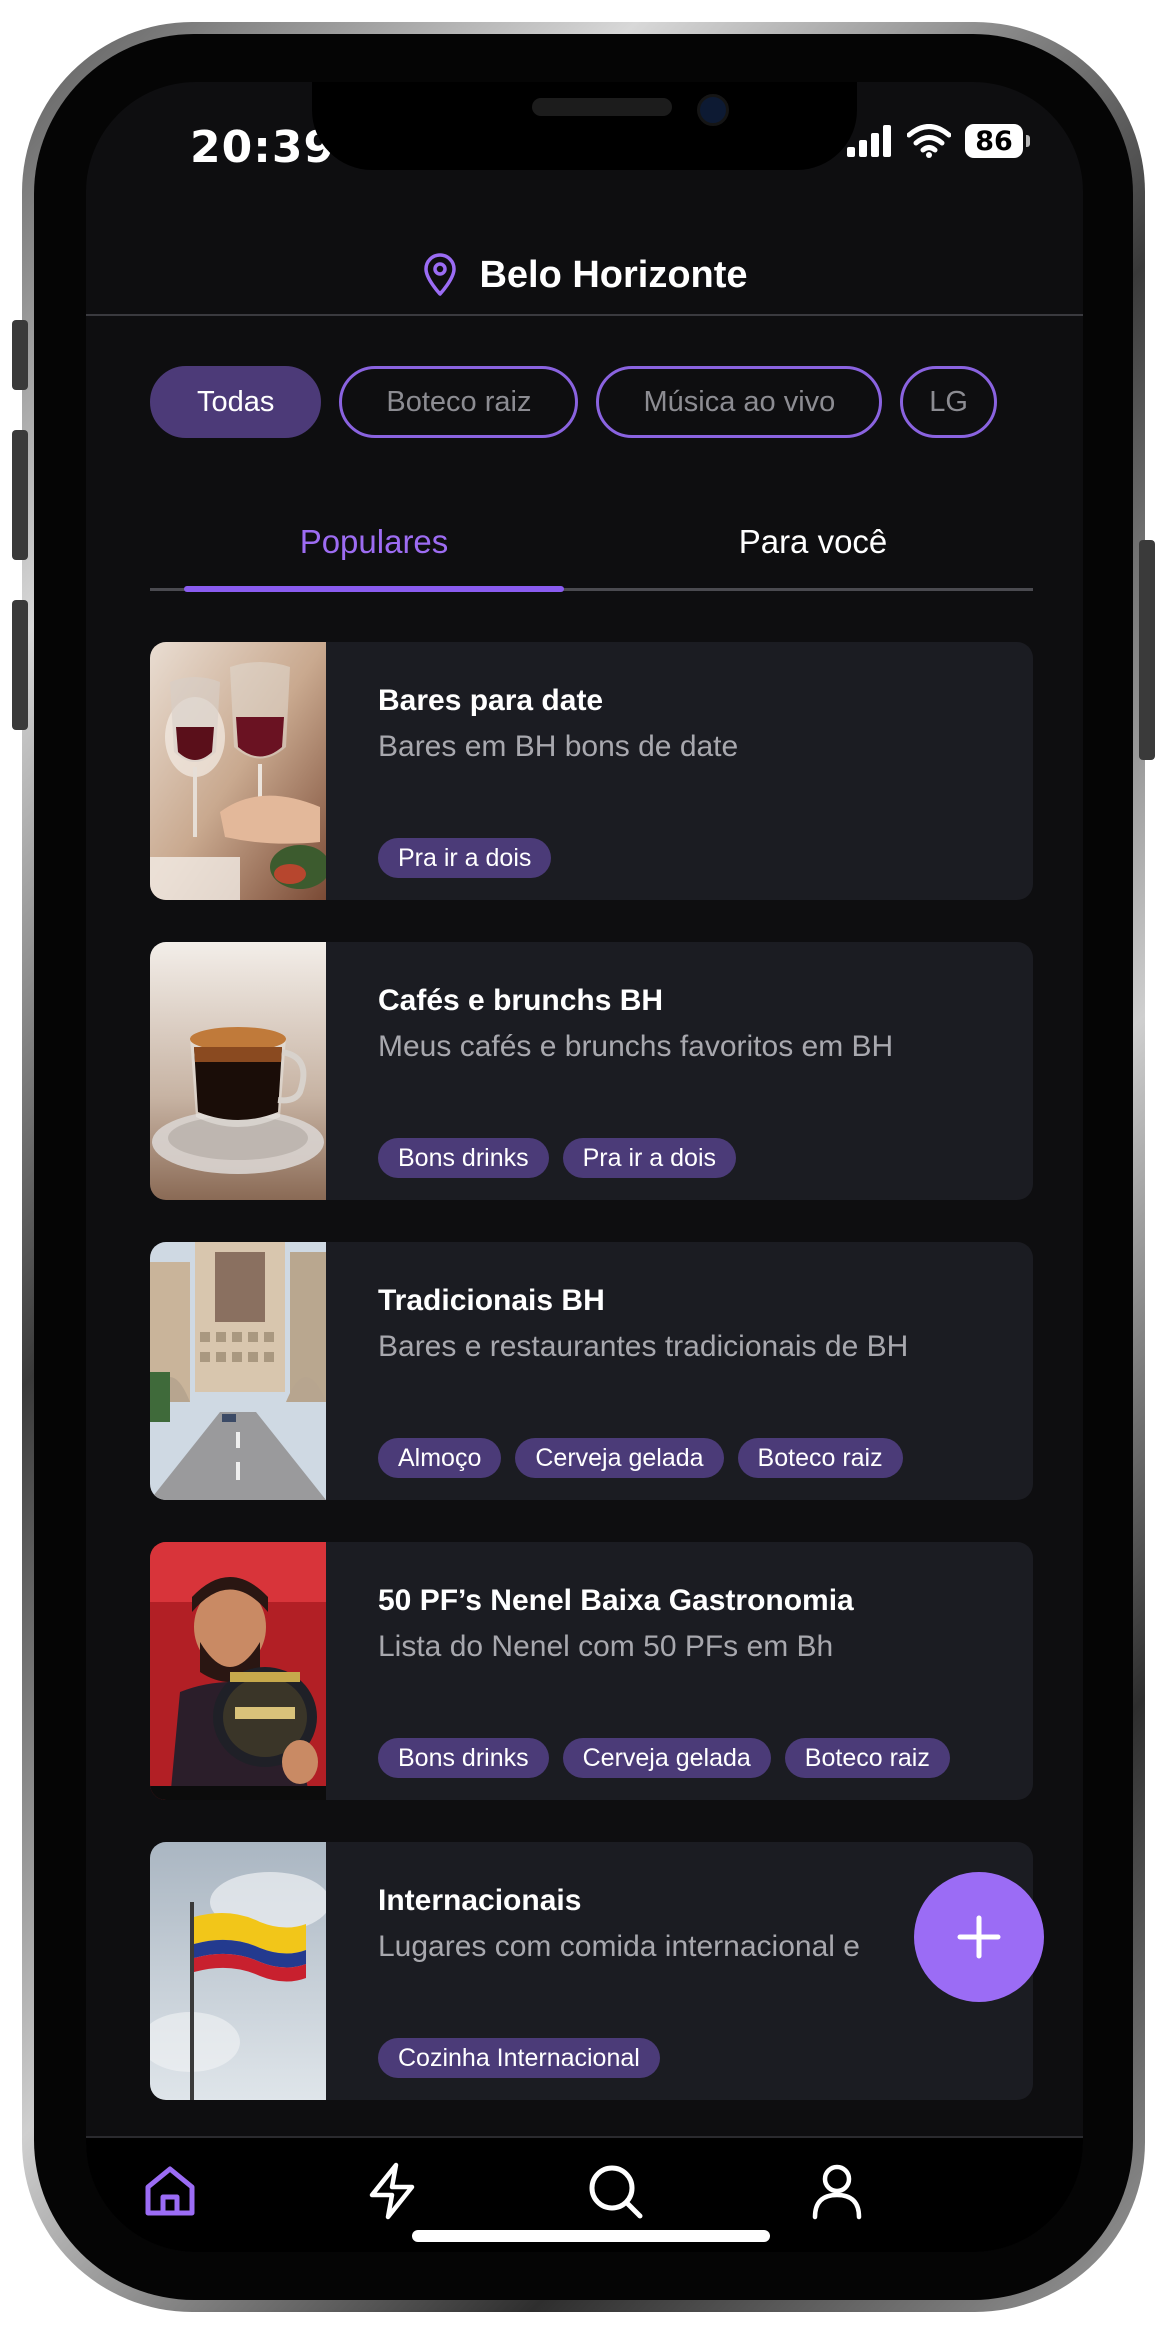 This screenshot has width=1167, height=2334. What do you see at coordinates (238, 1071) in the screenshot?
I see `list-thumbnail-espresso` at bounding box center [238, 1071].